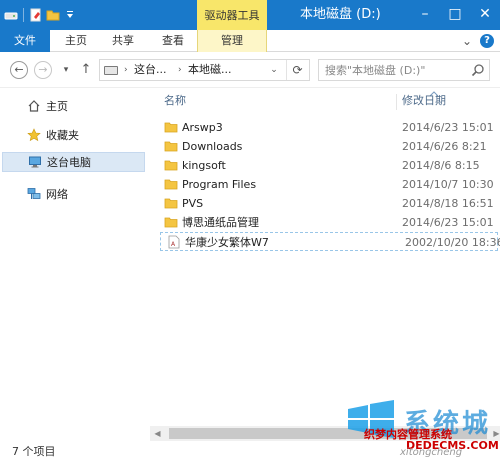 The width and height of the screenshot is (500, 462). I want to click on tab-share: 共享, so click(123, 41).